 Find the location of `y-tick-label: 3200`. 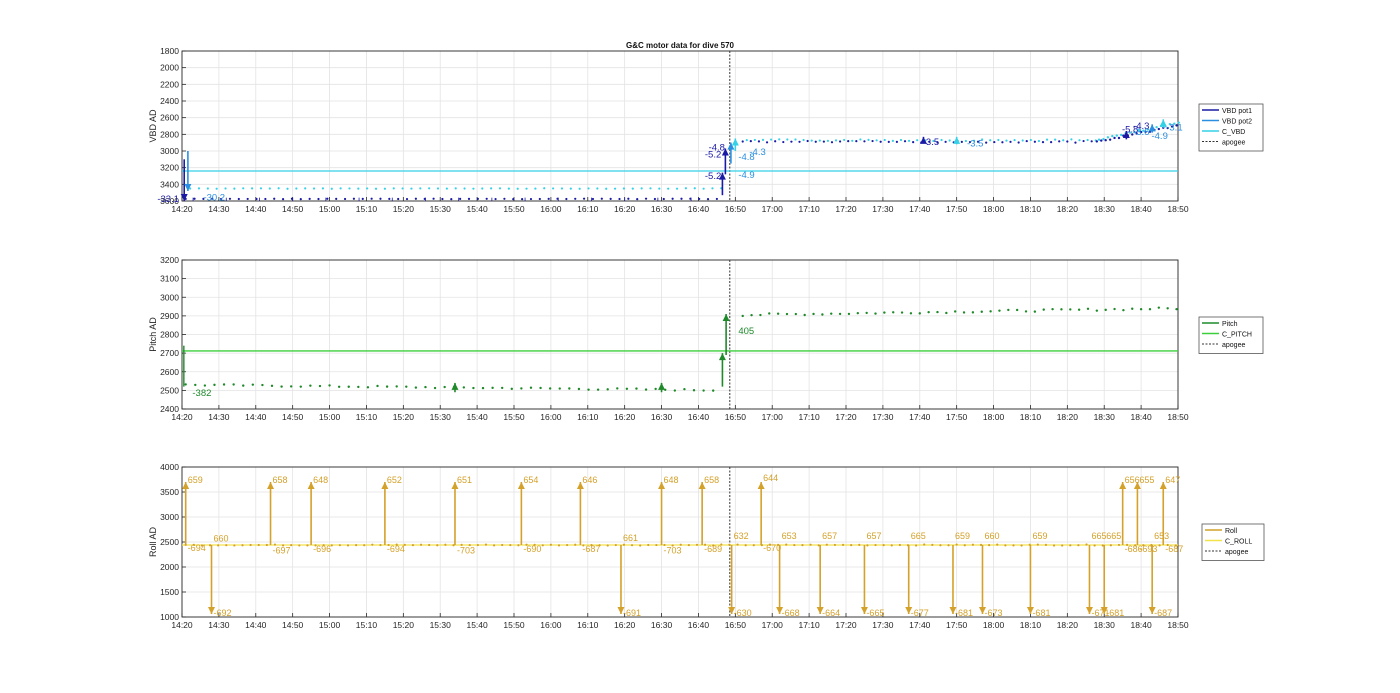

y-tick-label: 3200 is located at coordinates (169, 260).